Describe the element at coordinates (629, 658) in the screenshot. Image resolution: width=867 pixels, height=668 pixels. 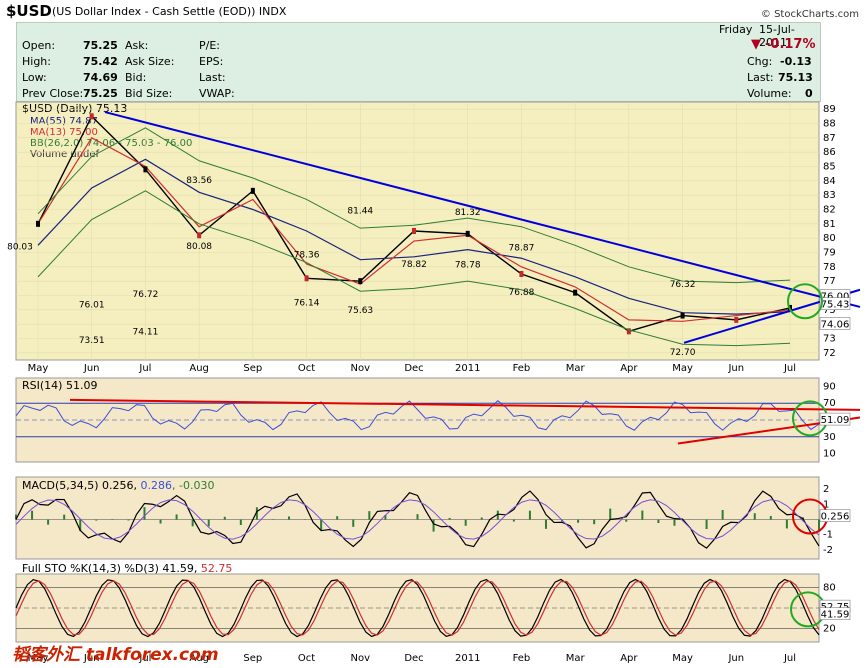
I see `sto-x-tick: Apr` at that location.